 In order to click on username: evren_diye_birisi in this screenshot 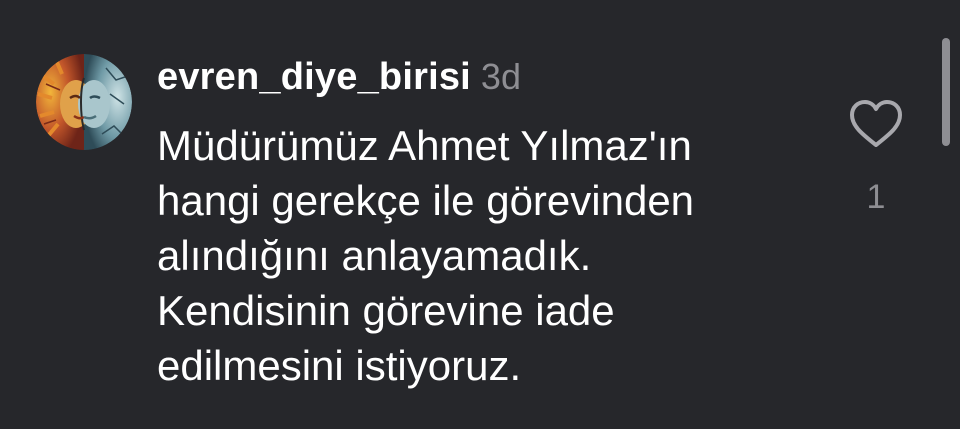, I will do `click(314, 77)`.